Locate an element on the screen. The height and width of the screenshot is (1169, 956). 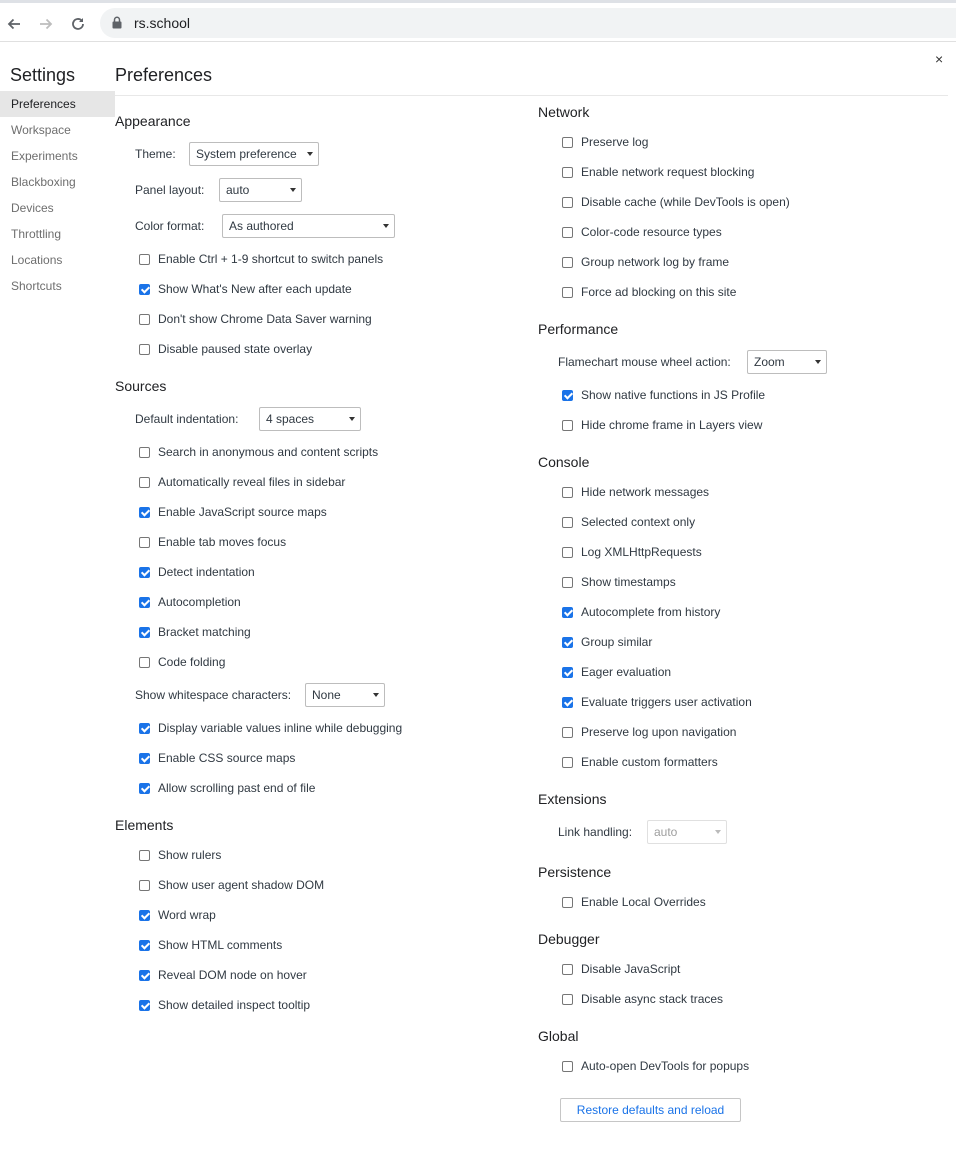
checkbox-row-inspect-tooltip: Show detailed inspect tooltip is located at coordinates (224, 1005).